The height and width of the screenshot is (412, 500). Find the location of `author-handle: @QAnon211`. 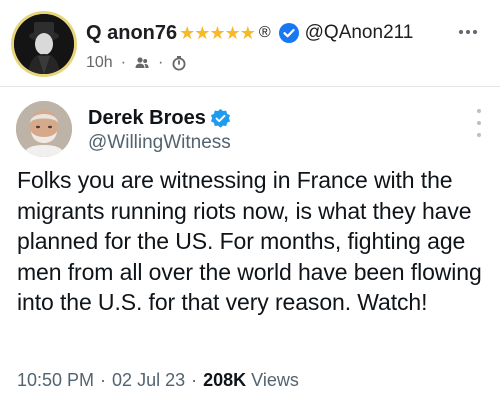

author-handle: @QAnon211 is located at coordinates (359, 33).